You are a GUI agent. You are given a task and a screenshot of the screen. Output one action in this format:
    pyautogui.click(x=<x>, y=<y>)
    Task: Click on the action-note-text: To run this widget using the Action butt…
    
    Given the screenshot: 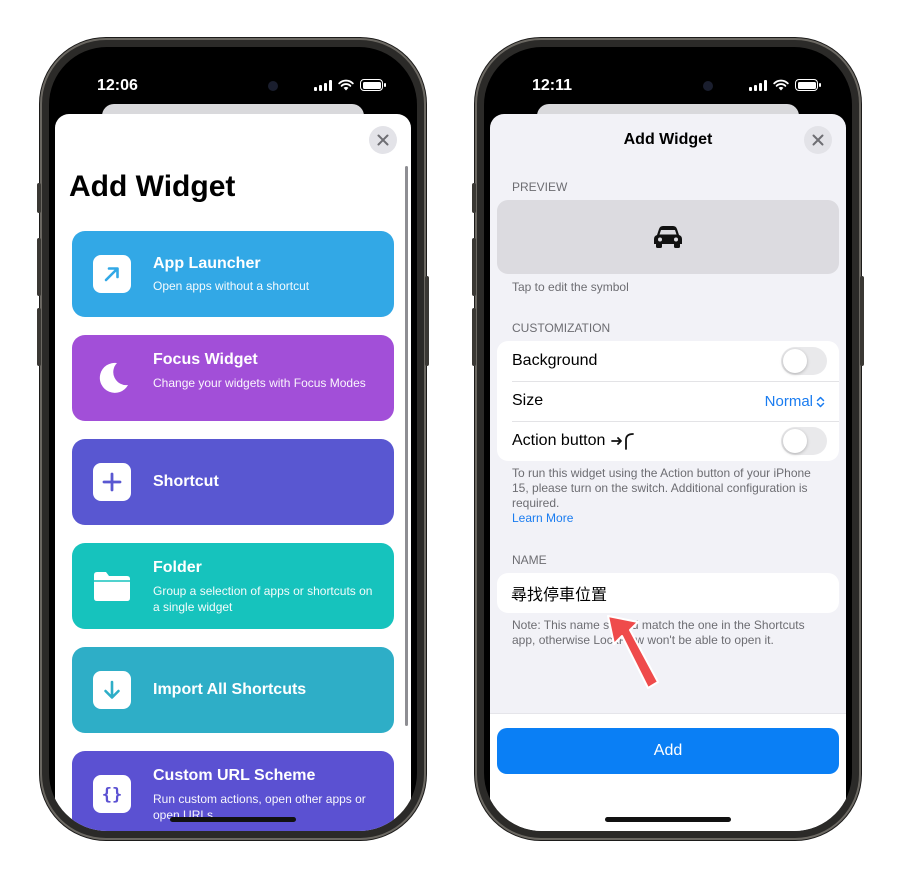 What is the action you would take?
    pyautogui.click(x=661, y=488)
    